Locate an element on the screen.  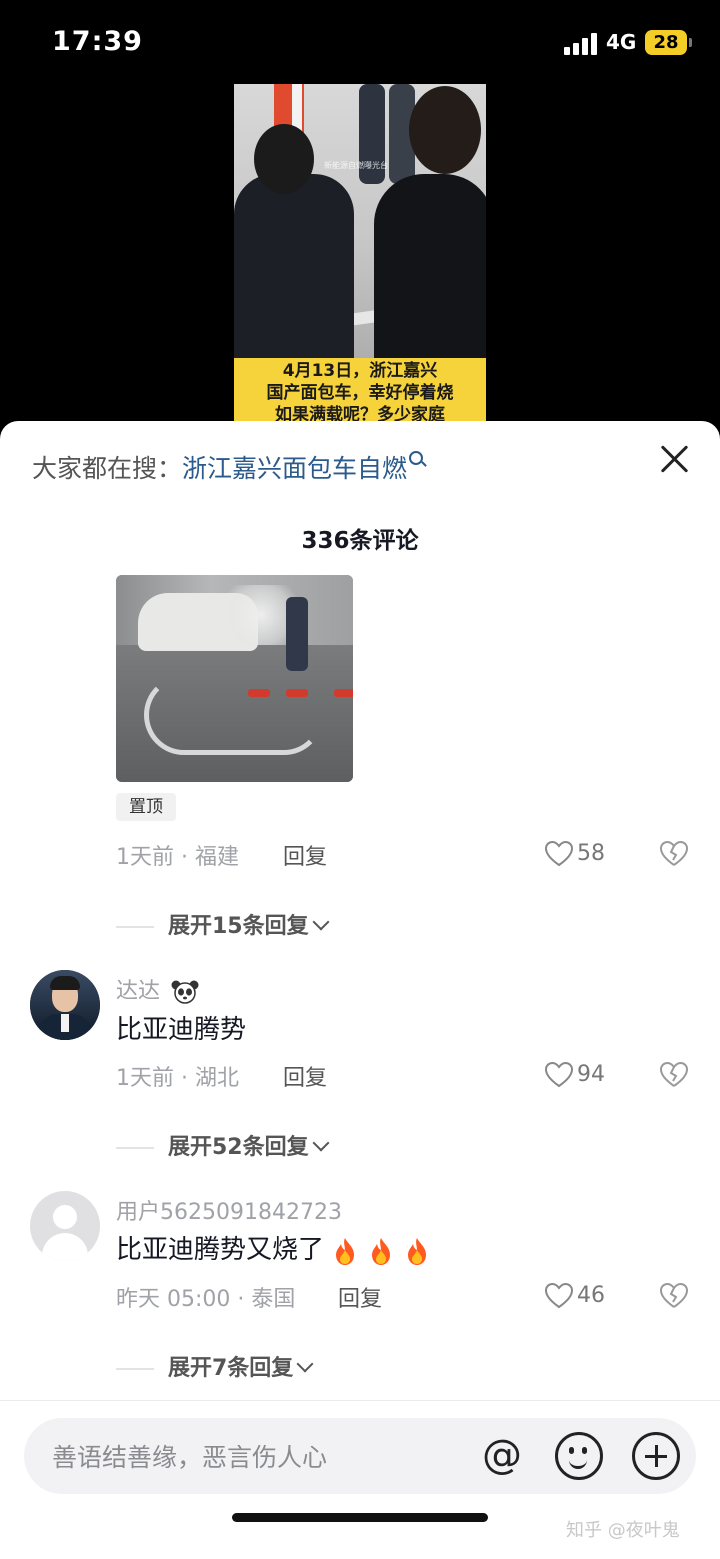
username-text: 达达 is located at coordinates (138, 991).